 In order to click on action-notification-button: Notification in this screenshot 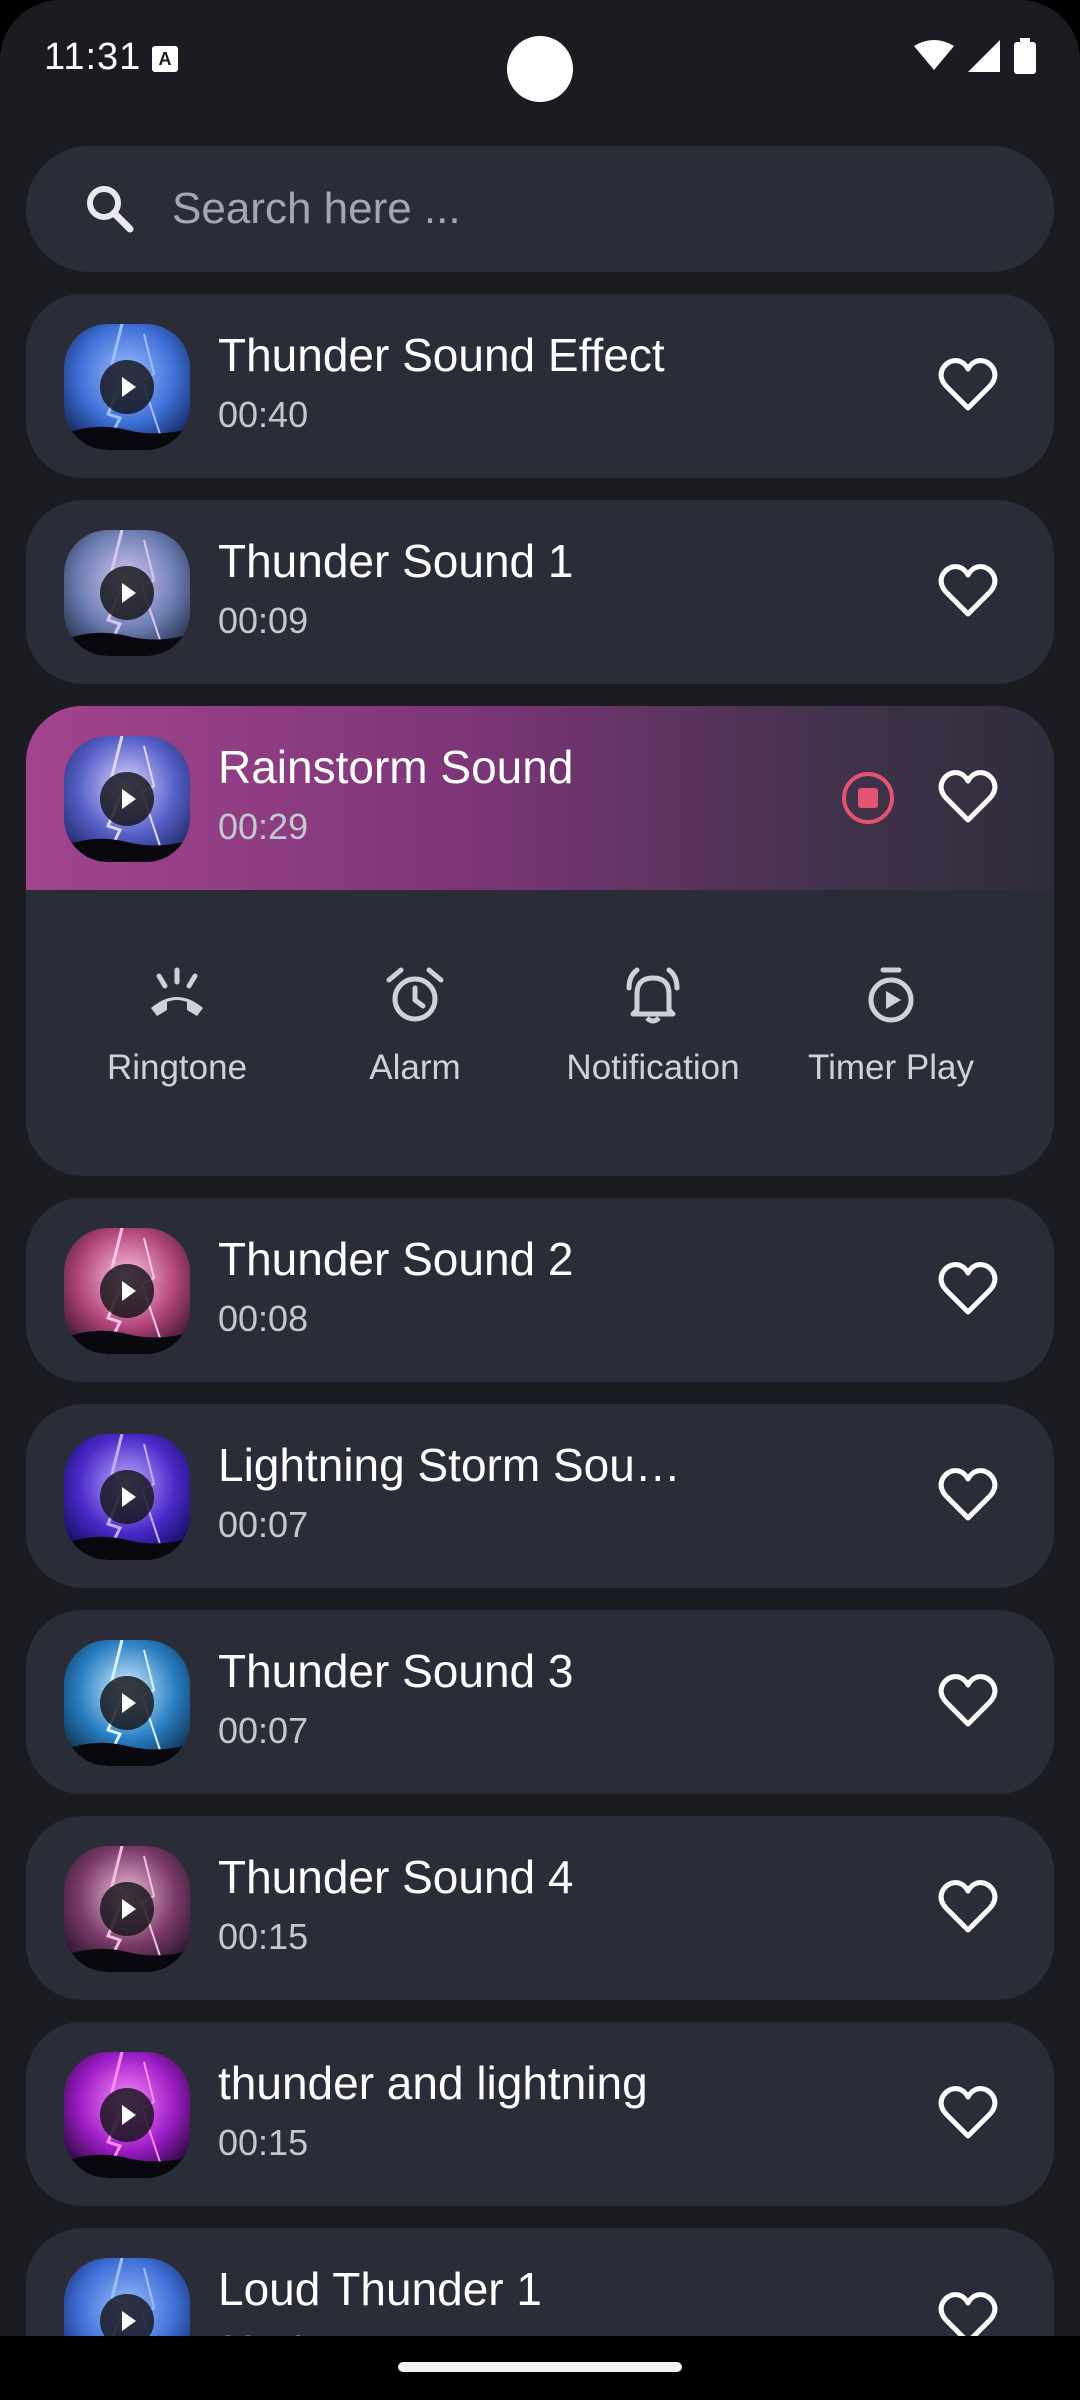, I will do `click(653, 1033)`.